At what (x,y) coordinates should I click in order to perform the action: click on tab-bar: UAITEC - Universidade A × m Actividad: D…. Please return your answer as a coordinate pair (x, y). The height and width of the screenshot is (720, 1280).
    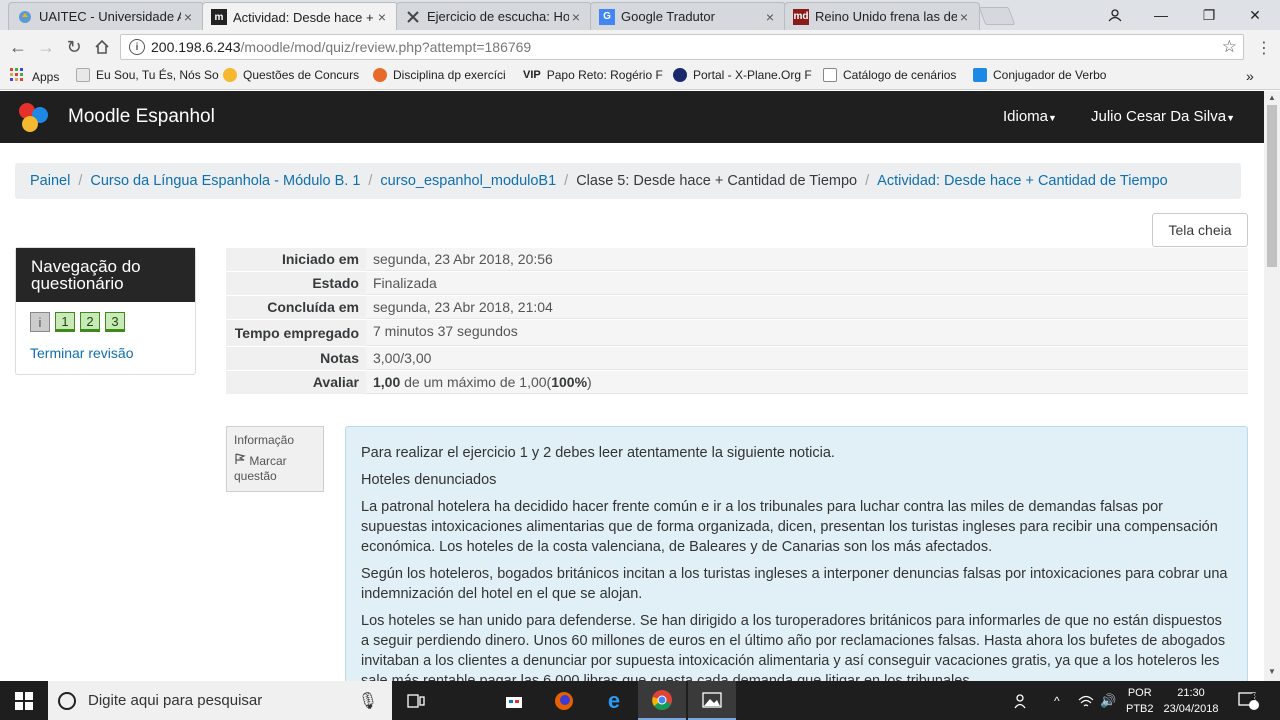
    Looking at the image, I should click on (640, 15).